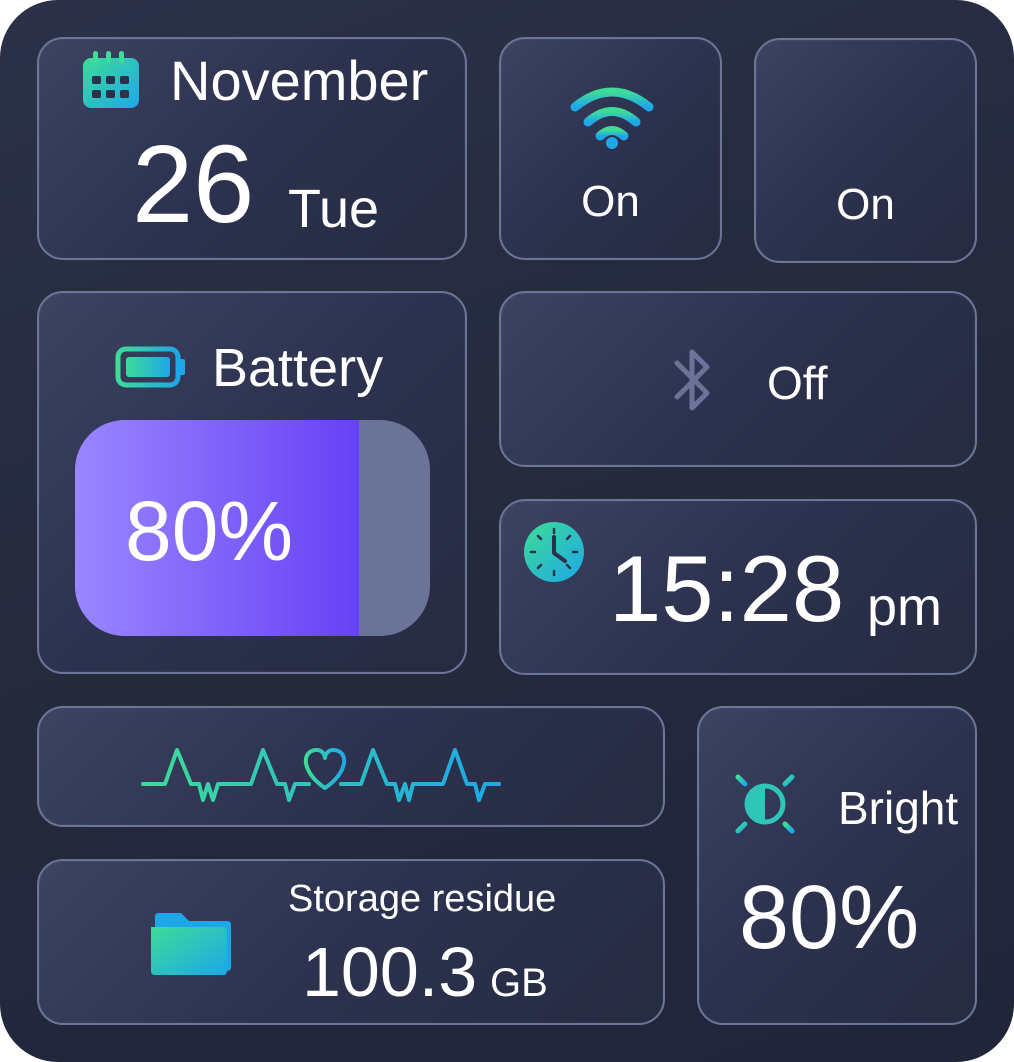 The width and height of the screenshot is (1014, 1062). I want to click on clock-card: 15:28 pm, so click(738, 587).